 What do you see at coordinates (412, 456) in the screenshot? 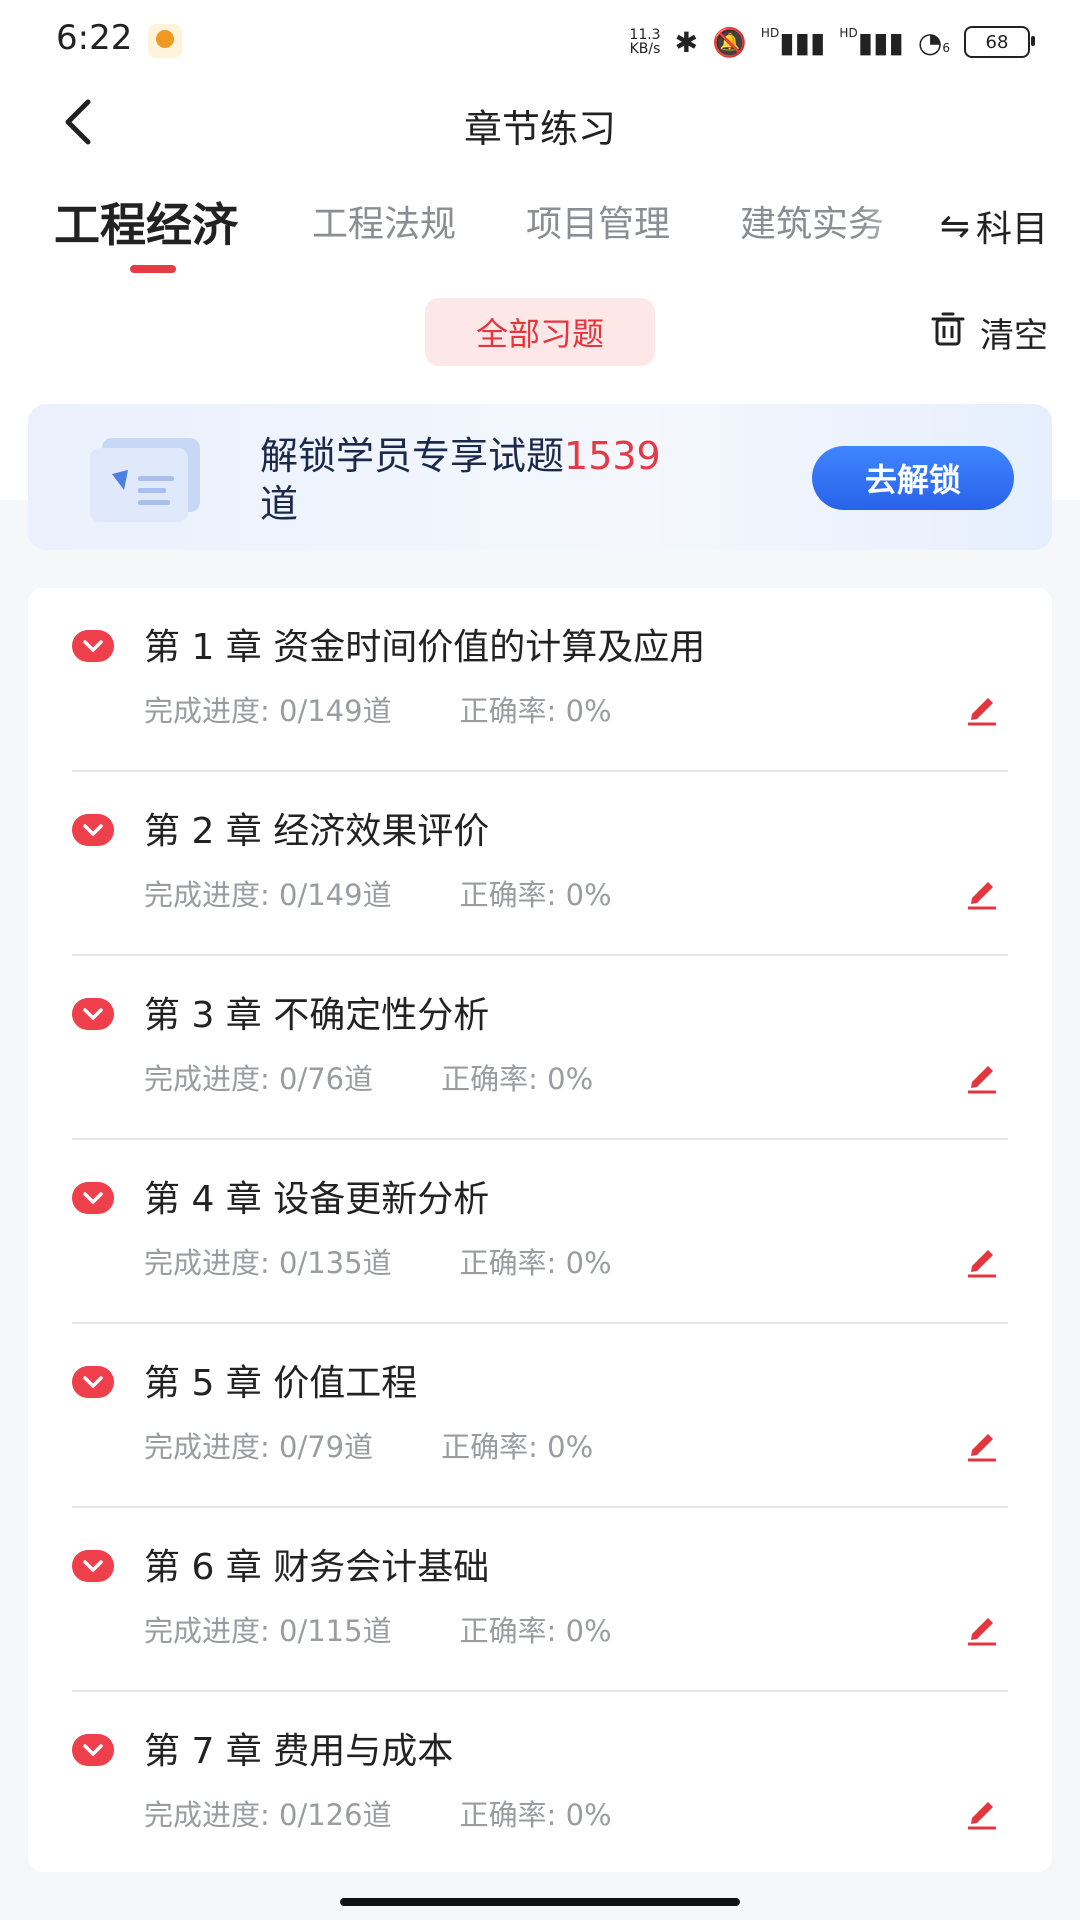
I see `banner-text-main: 解锁学员专享试题` at bounding box center [412, 456].